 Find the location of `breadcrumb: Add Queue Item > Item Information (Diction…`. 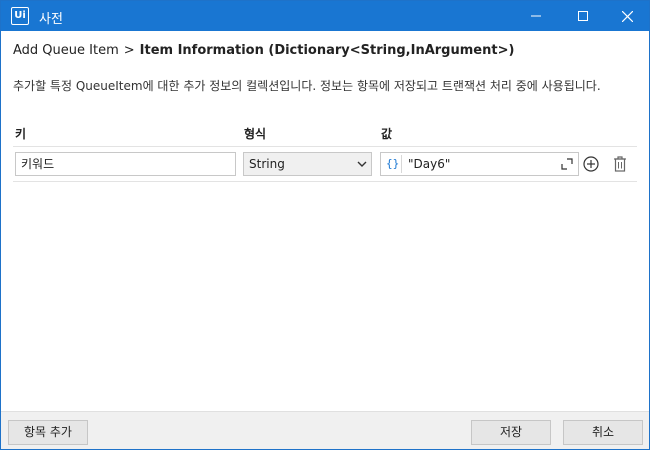

breadcrumb: Add Queue Item > Item Information (Diction… is located at coordinates (263, 50).